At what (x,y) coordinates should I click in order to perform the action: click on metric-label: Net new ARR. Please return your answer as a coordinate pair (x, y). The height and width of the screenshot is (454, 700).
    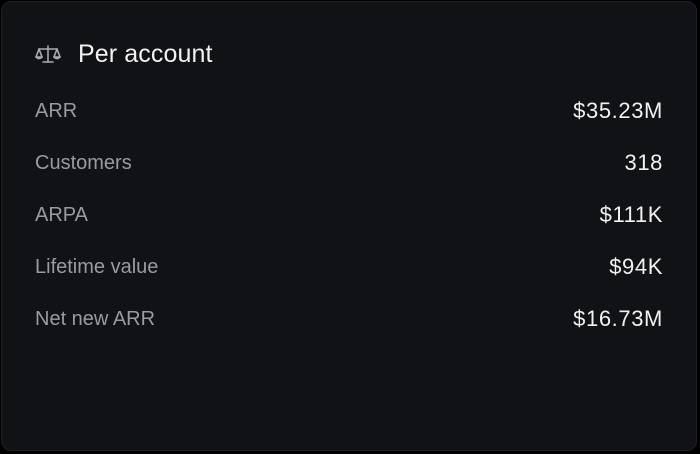
    Looking at the image, I should click on (95, 318).